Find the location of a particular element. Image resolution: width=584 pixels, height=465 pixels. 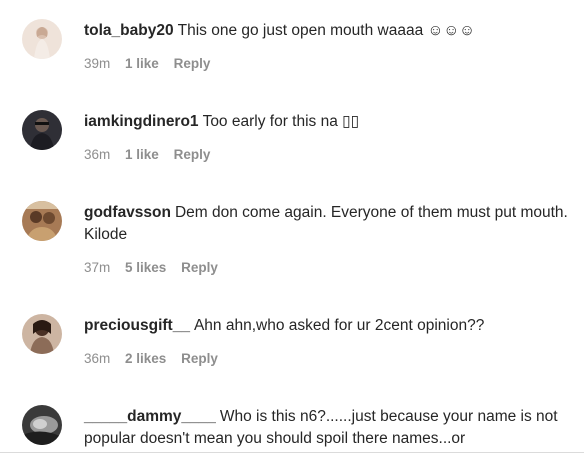

comment-username: preciousgift__ is located at coordinates (137, 325).